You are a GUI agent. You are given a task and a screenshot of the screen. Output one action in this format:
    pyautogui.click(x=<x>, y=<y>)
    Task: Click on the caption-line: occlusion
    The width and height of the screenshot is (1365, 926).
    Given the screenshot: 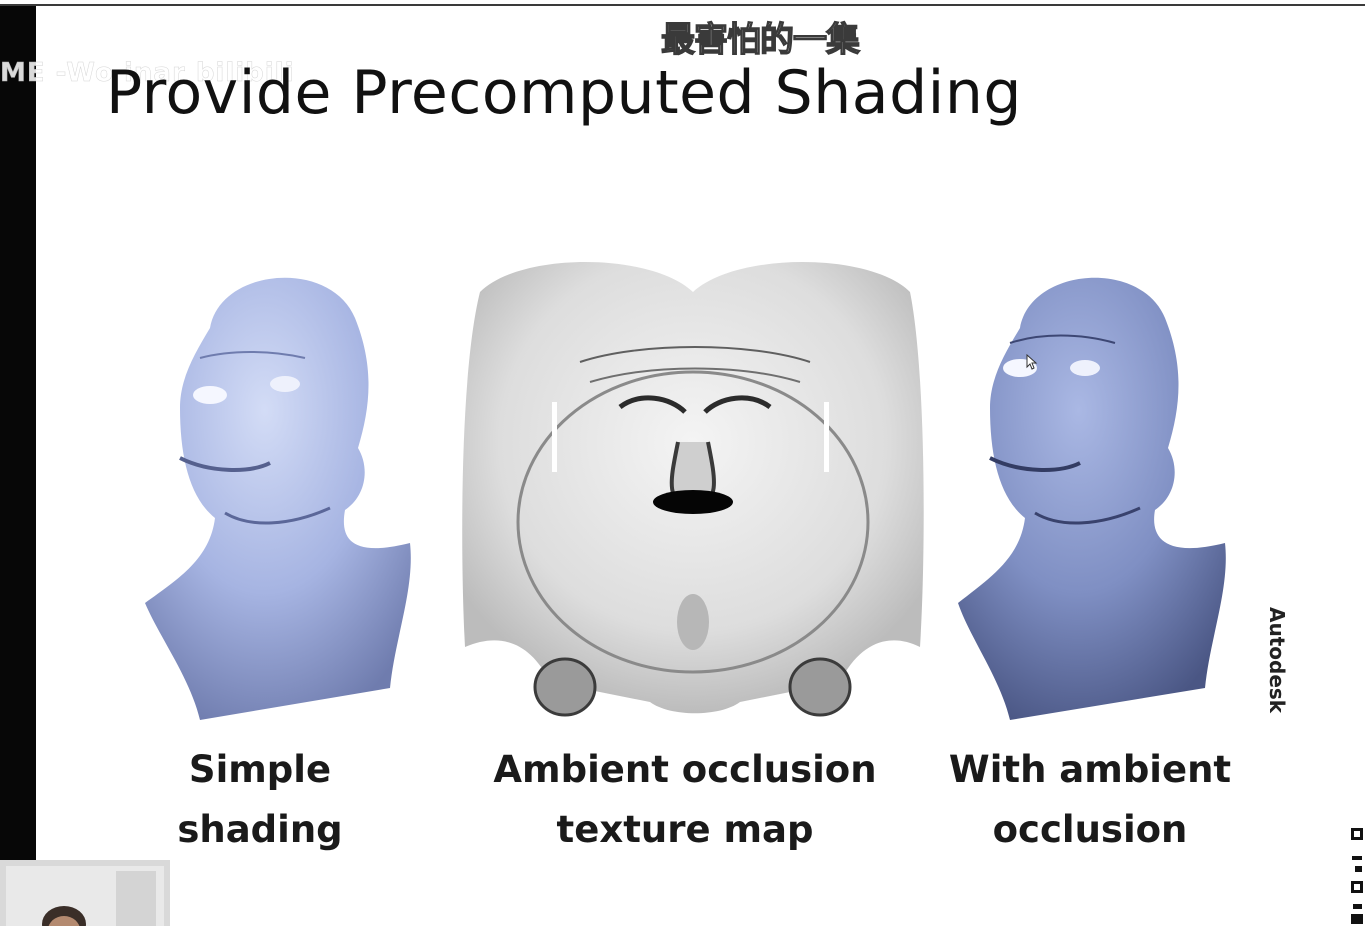 What is the action you would take?
    pyautogui.click(x=1090, y=829)
    